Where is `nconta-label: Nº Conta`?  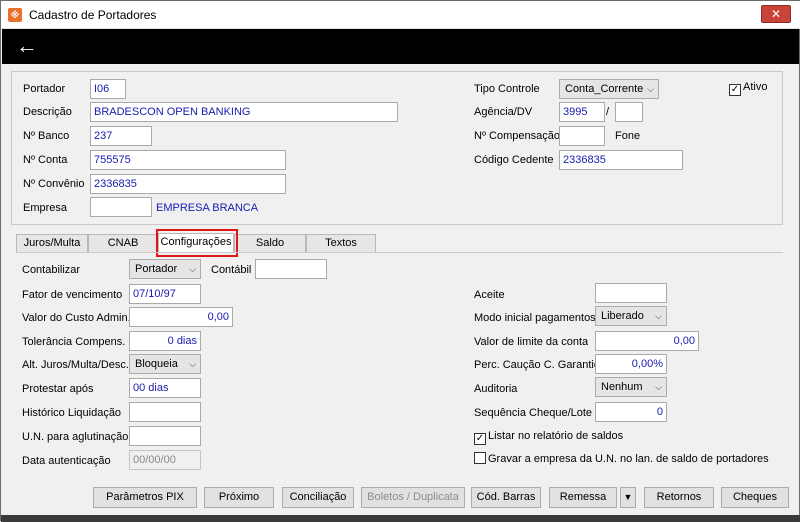 nconta-label: Nº Conta is located at coordinates (45, 160).